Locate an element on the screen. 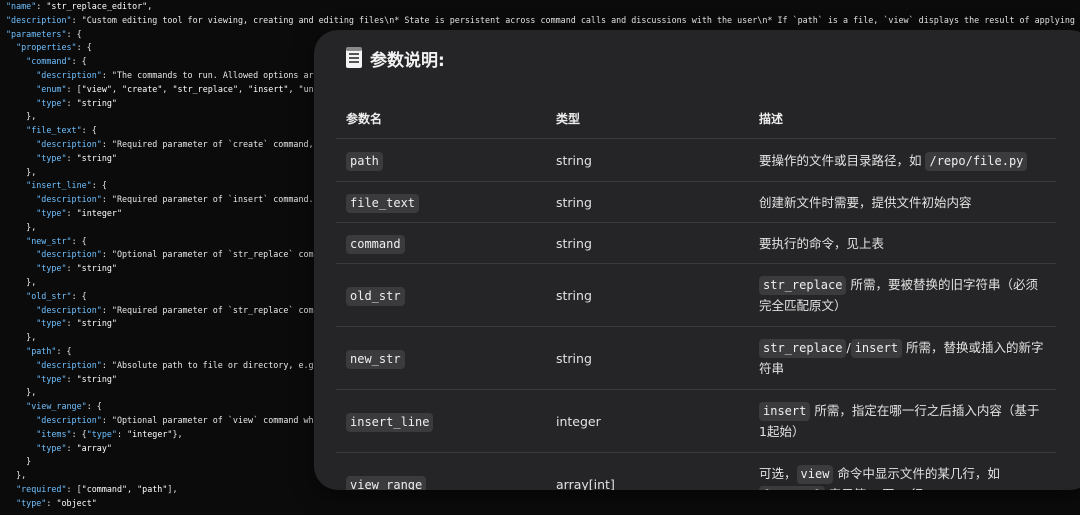  description-text: 要操作的文件或目录路径，如 is located at coordinates (842, 160).